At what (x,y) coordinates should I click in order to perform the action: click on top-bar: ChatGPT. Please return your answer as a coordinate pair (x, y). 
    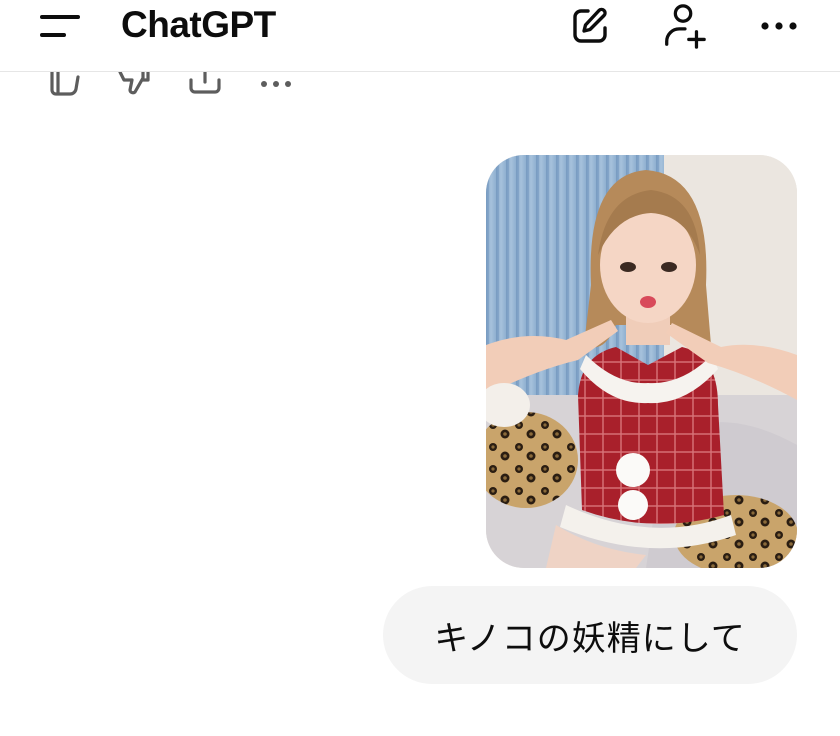
    Looking at the image, I should click on (420, 36).